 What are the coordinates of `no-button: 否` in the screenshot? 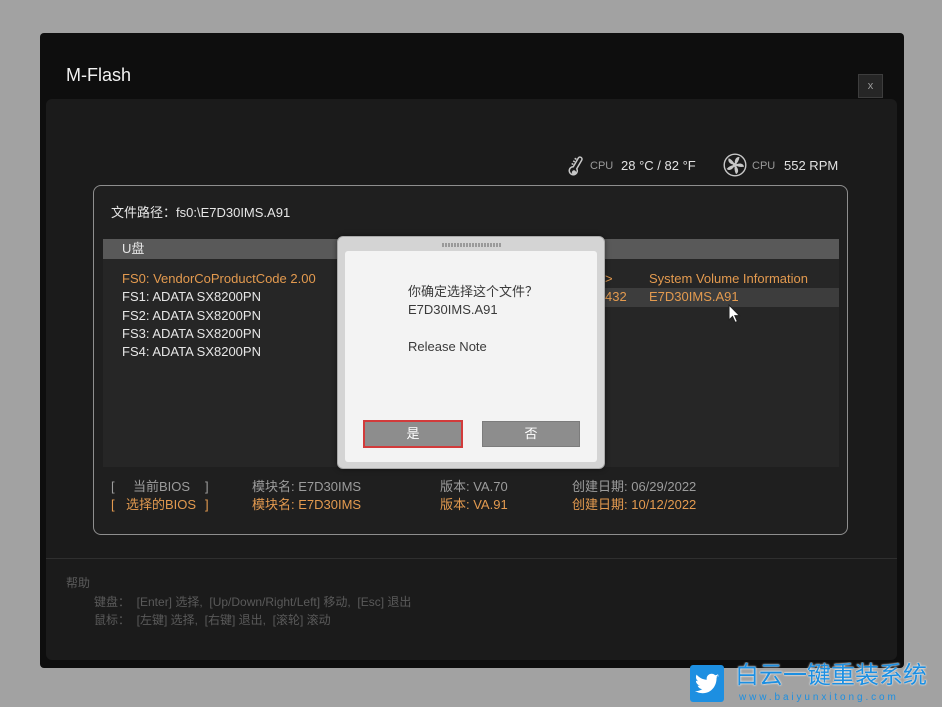 It's located at (531, 434).